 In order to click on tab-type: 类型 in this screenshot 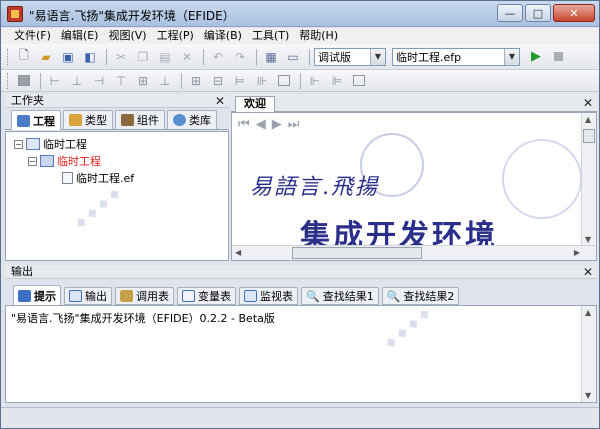, I will do `click(88, 119)`.